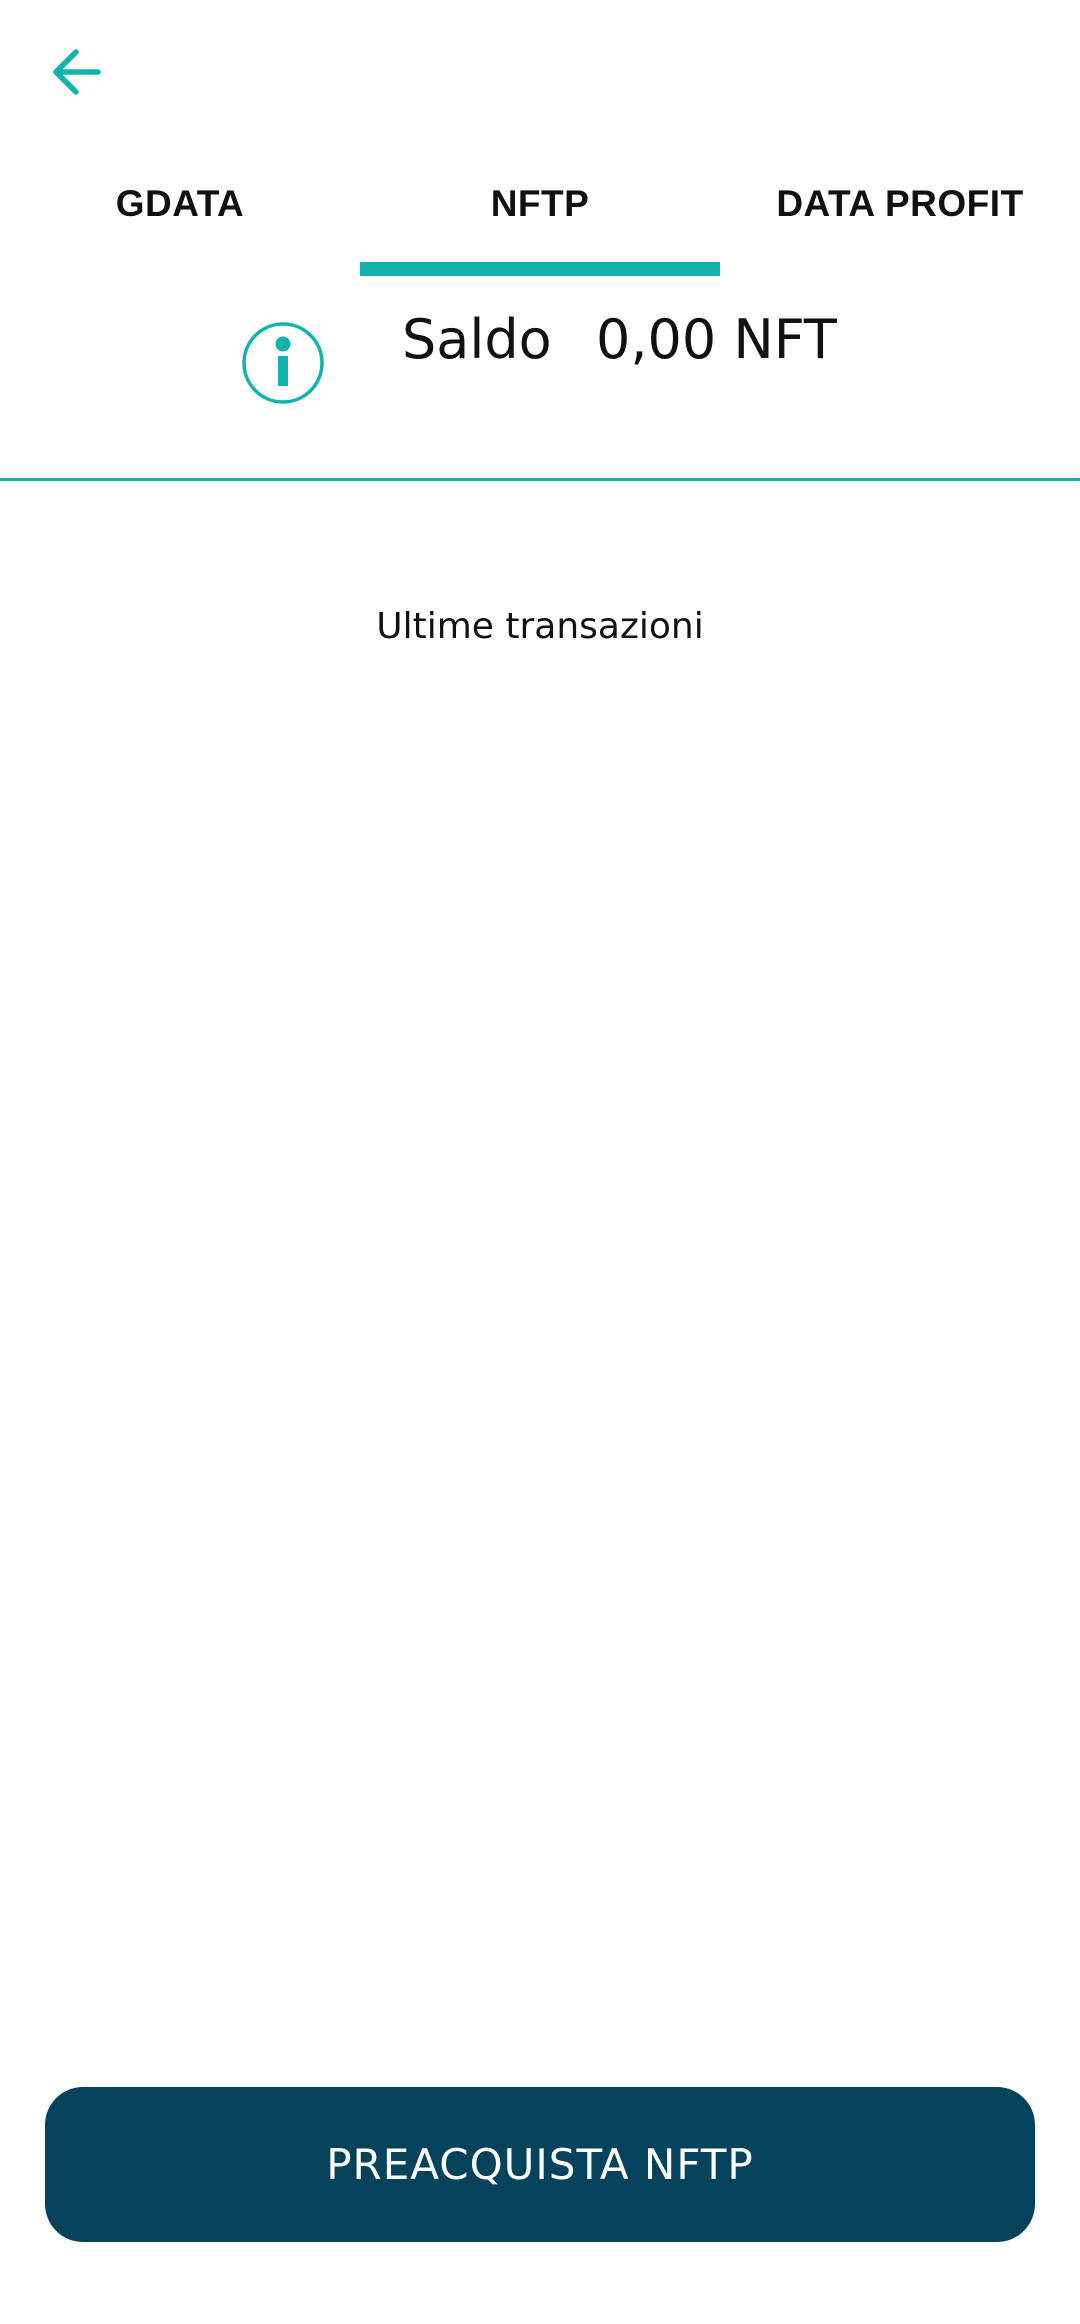 Image resolution: width=1080 pixels, height=2324 pixels. I want to click on tab-data-profit: DATA PROFIT, so click(900, 213).